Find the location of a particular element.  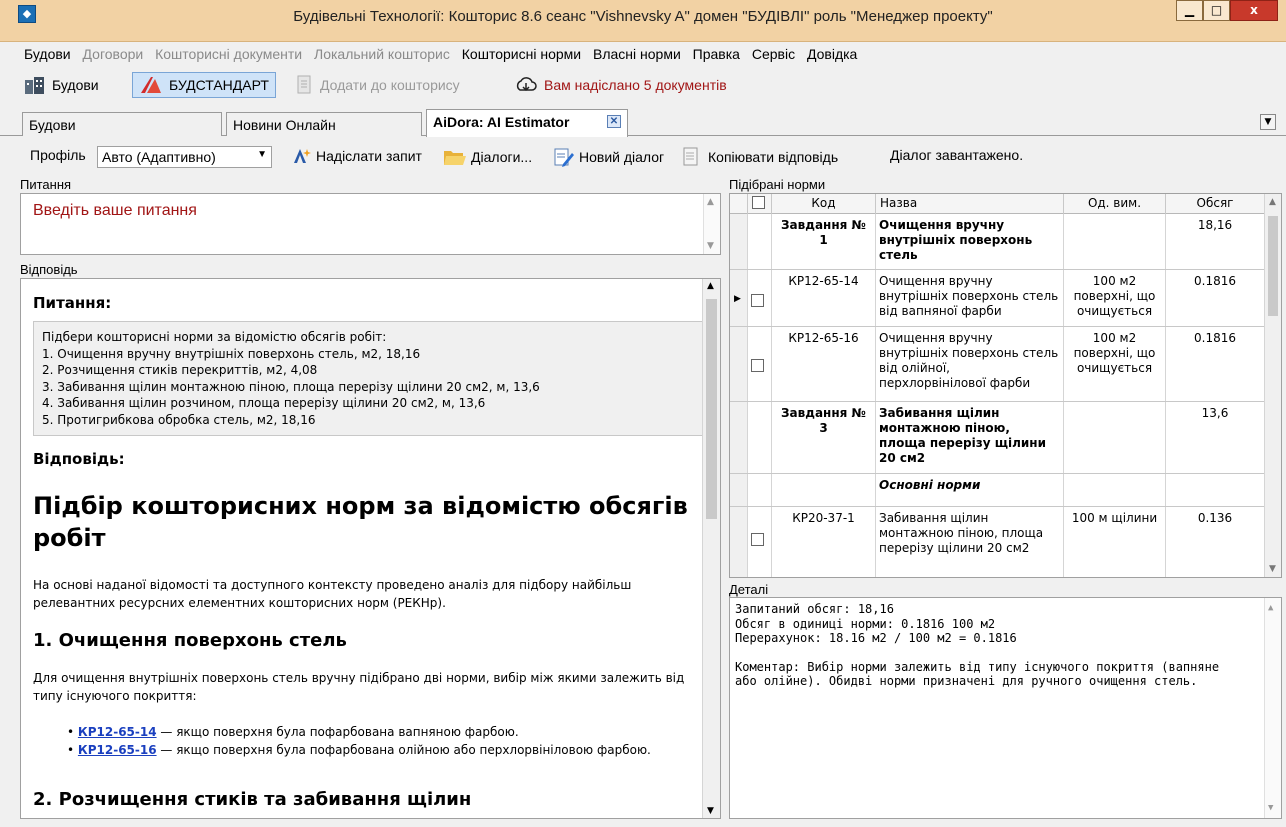

header-unit: Од. вим. is located at coordinates (1115, 204).